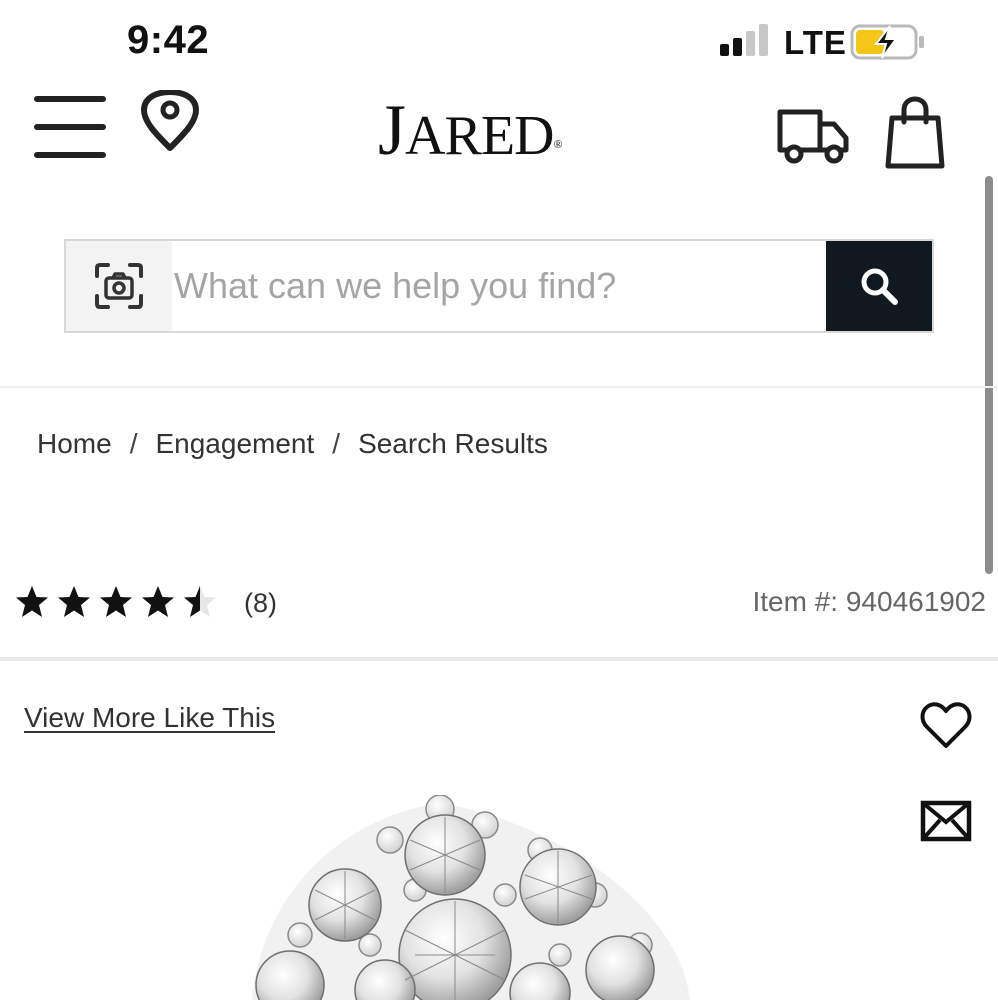  Describe the element at coordinates (915, 134) in the screenshot. I see `shopping-bag-icon` at that location.